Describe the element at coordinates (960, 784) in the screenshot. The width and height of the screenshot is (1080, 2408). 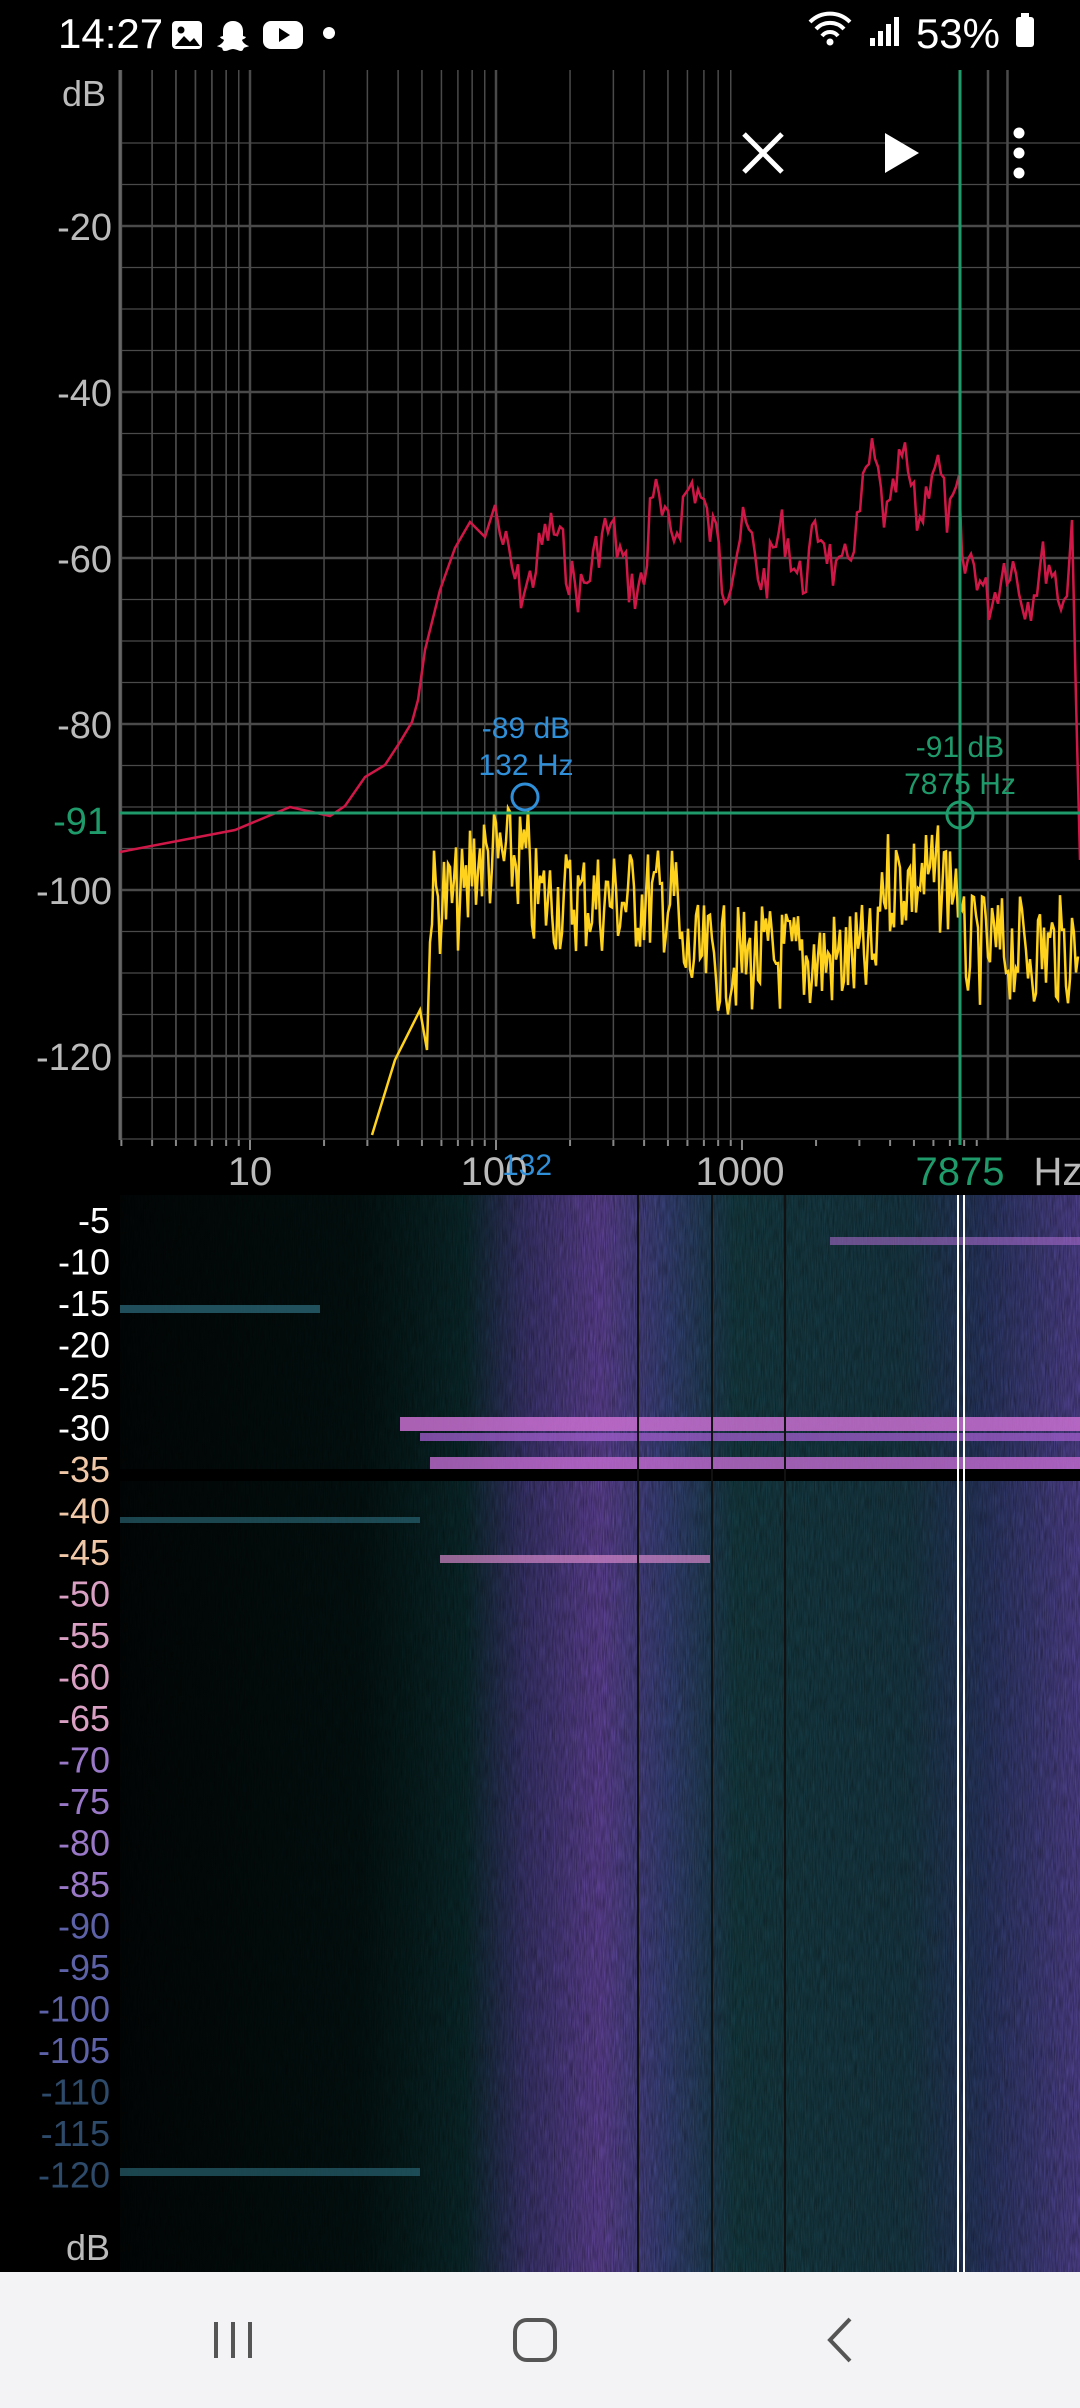
I see `cursor-hz-label: 7875 Hz` at that location.